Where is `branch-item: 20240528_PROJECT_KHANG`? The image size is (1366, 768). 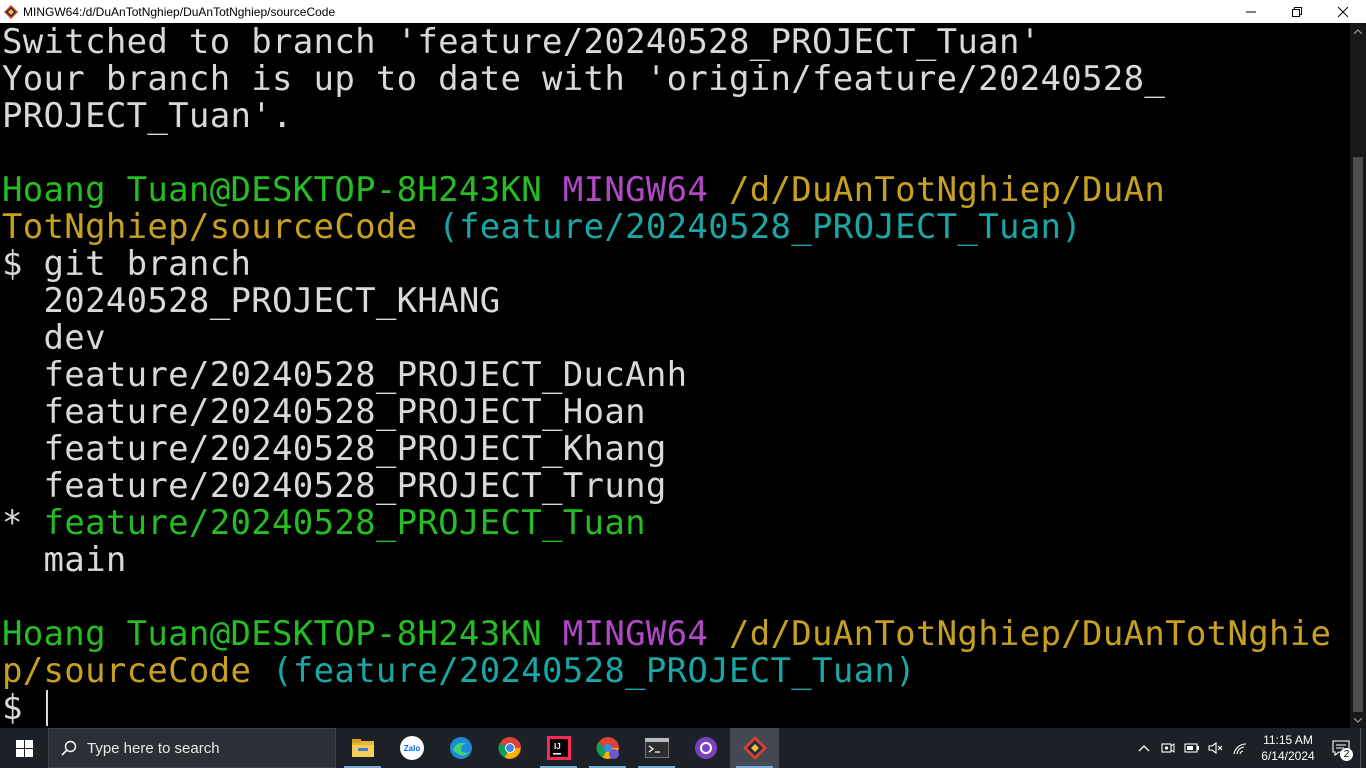 branch-item: 20240528_PROJECT_KHANG is located at coordinates (251, 301).